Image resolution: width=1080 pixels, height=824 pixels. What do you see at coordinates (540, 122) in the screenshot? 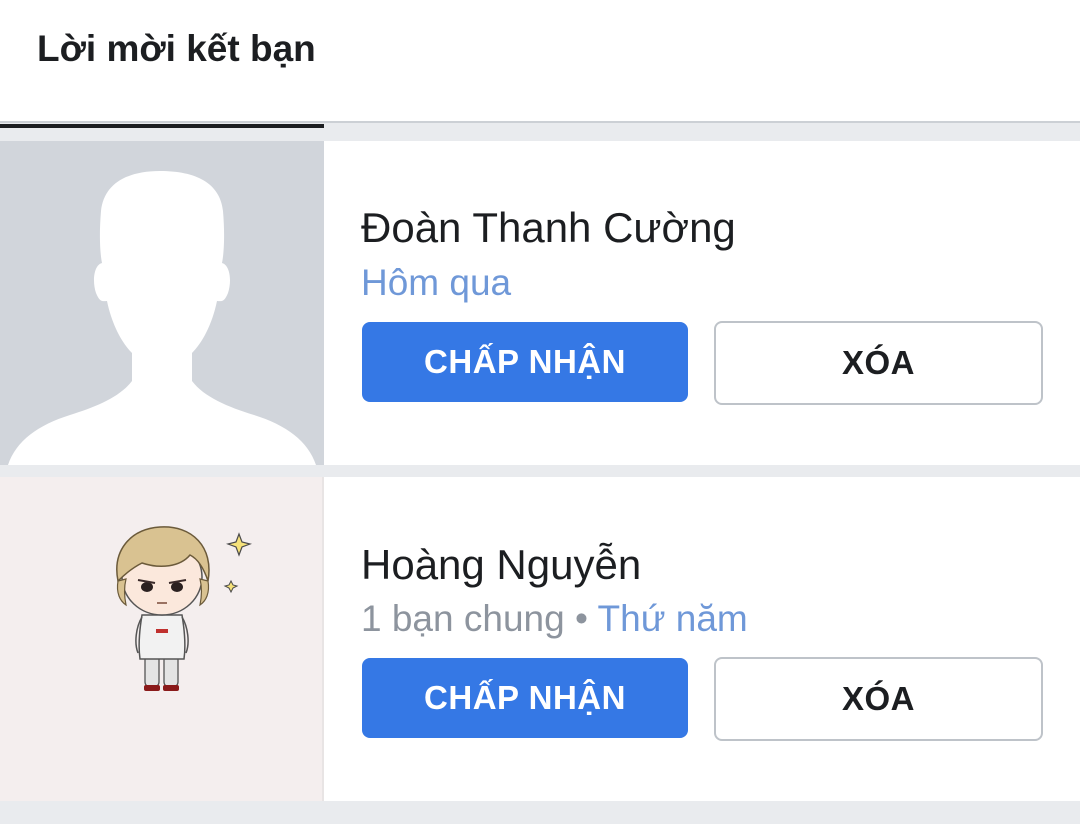
I see `header-divider` at bounding box center [540, 122].